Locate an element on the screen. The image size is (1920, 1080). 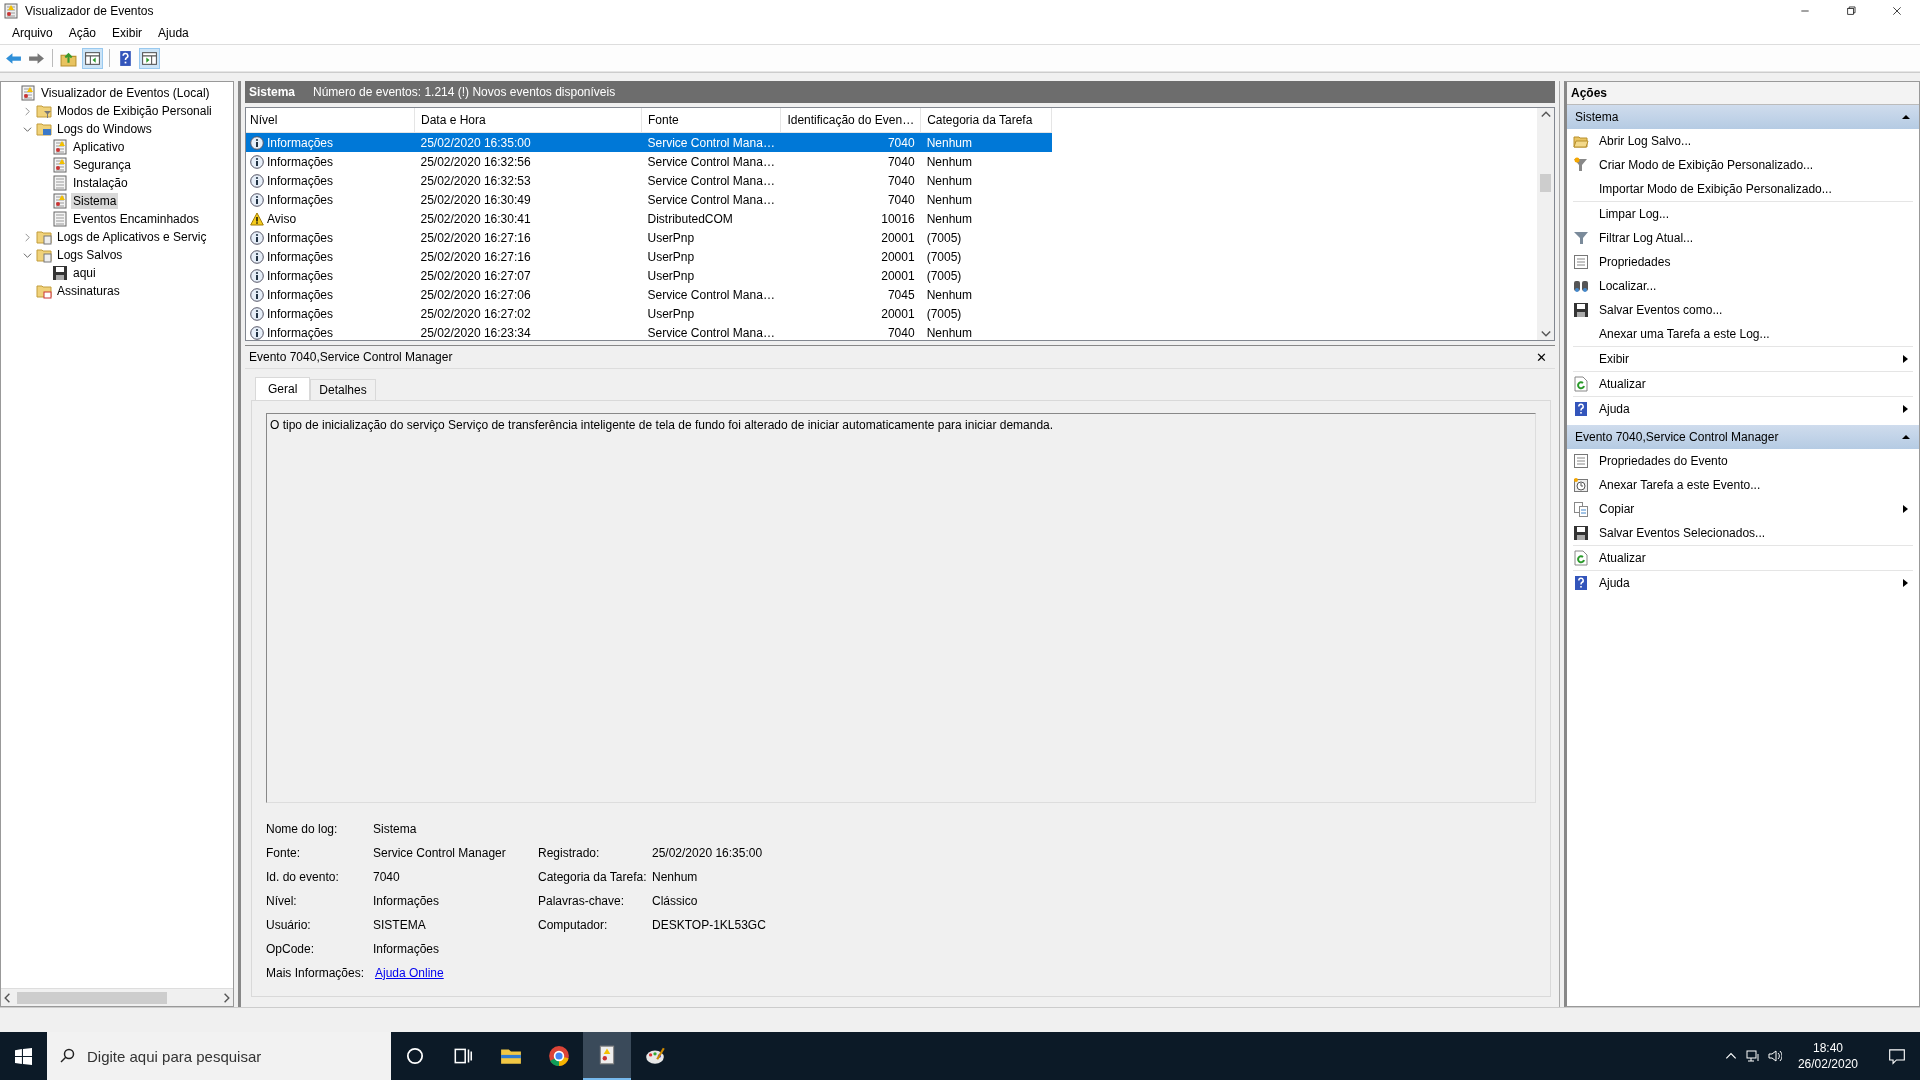
event-title: Evento 7040,Service Control Manager is located at coordinates (351, 357).